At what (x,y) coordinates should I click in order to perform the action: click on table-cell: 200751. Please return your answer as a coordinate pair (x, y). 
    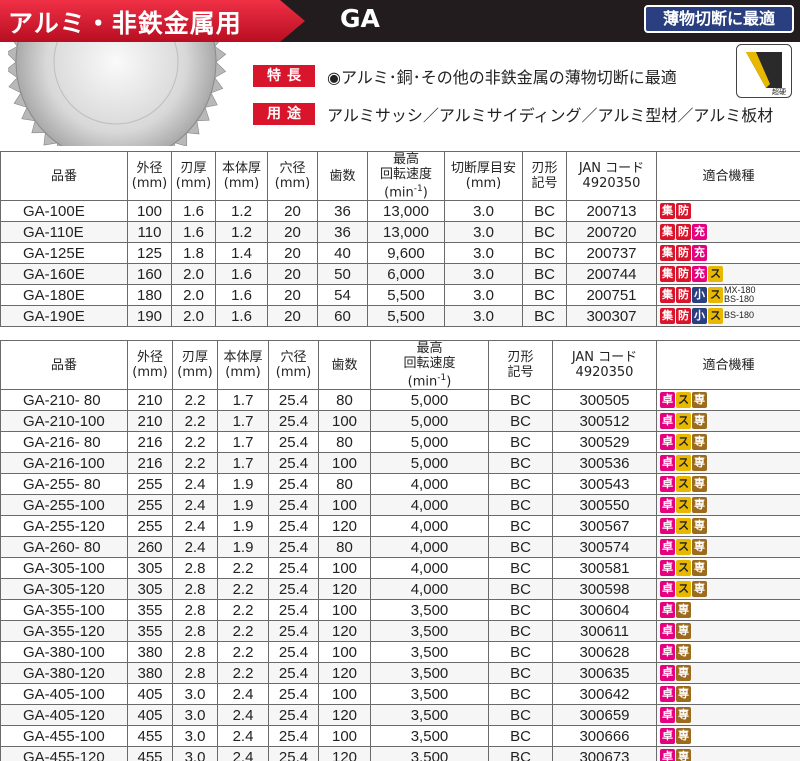
    Looking at the image, I should click on (611, 295).